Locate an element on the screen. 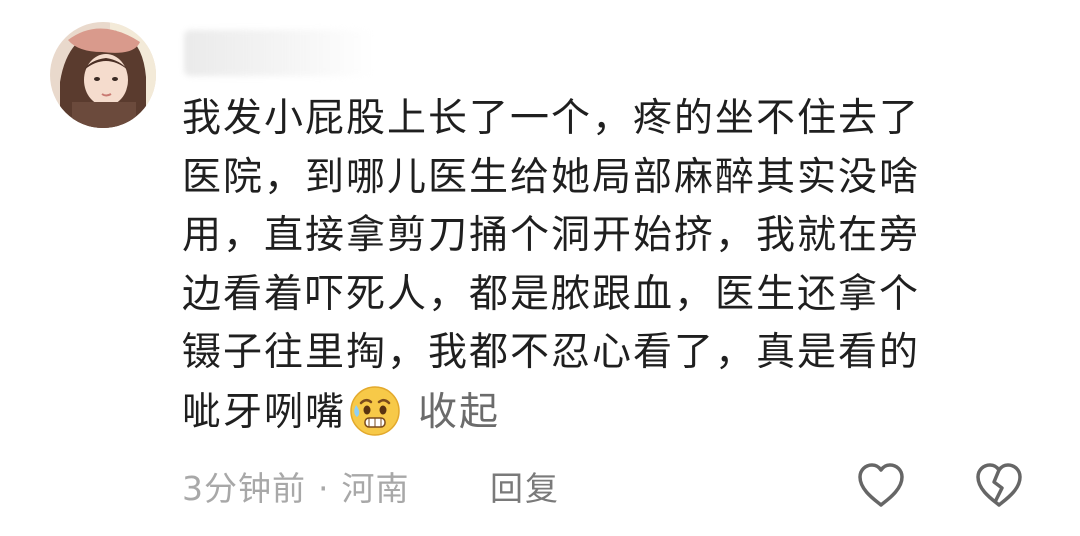  avatar-image is located at coordinates (103, 75).